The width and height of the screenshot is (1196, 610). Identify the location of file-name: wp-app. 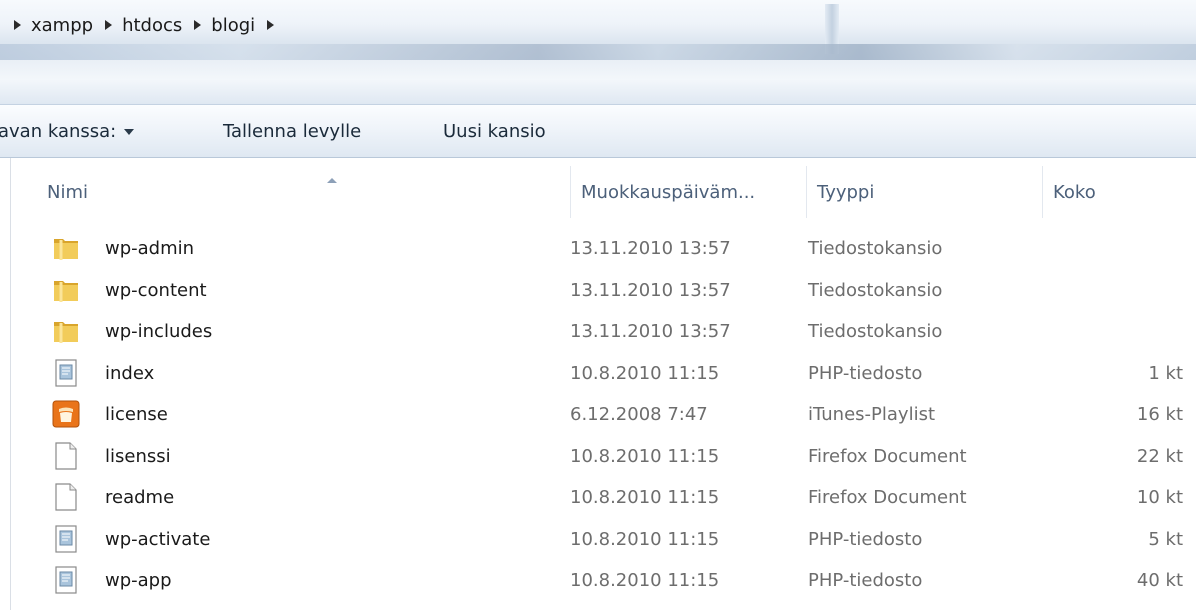
(138, 580).